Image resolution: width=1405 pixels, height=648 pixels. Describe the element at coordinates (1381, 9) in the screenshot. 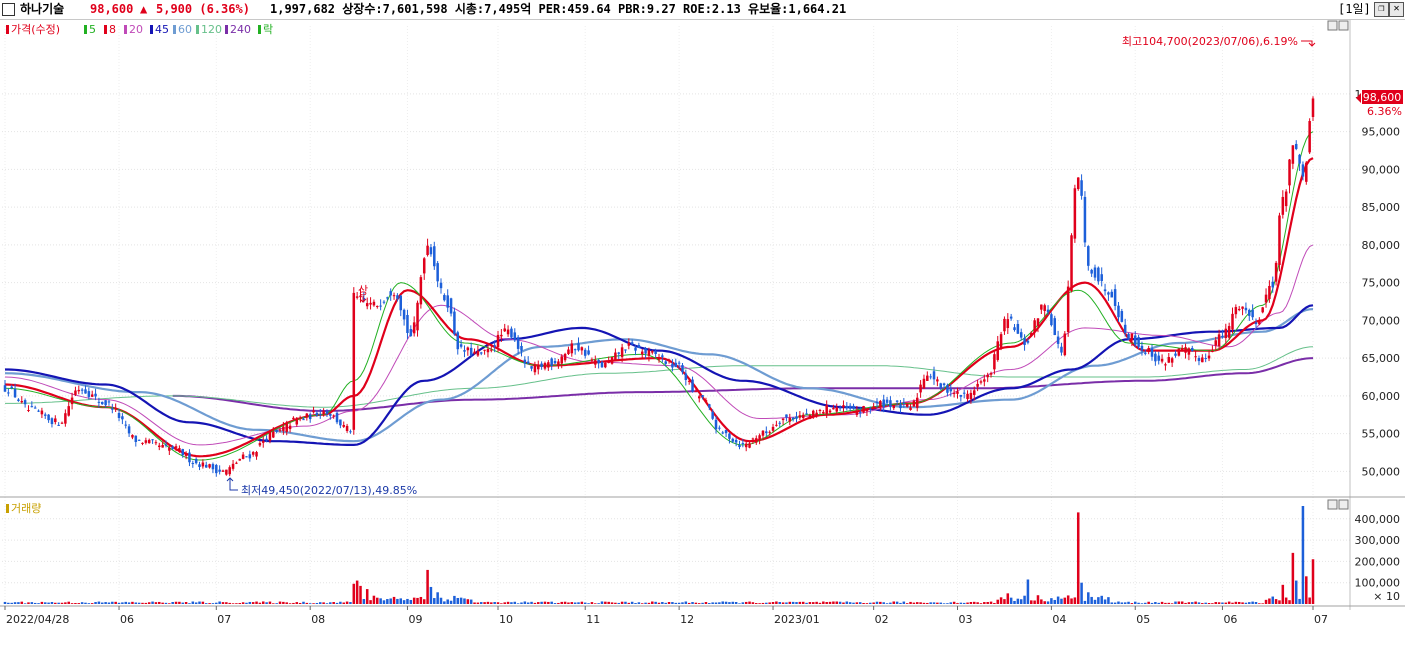

I see `restore-window-icon: ❐` at that location.